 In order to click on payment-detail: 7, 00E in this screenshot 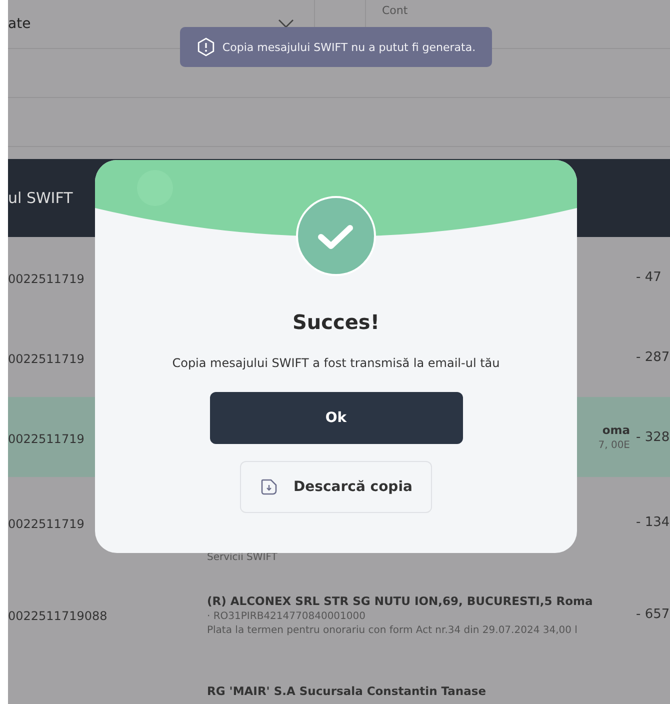, I will do `click(614, 445)`.